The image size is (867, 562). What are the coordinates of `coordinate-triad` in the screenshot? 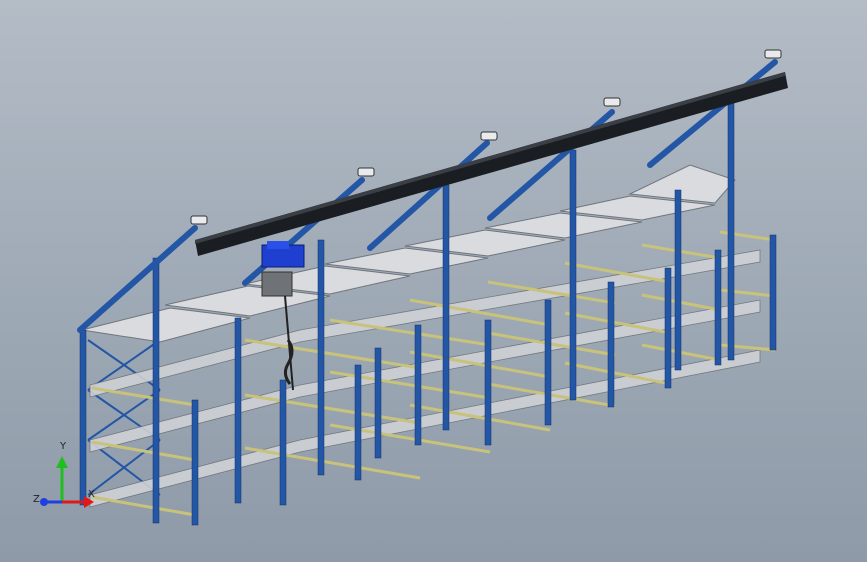 It's located at (67, 482).